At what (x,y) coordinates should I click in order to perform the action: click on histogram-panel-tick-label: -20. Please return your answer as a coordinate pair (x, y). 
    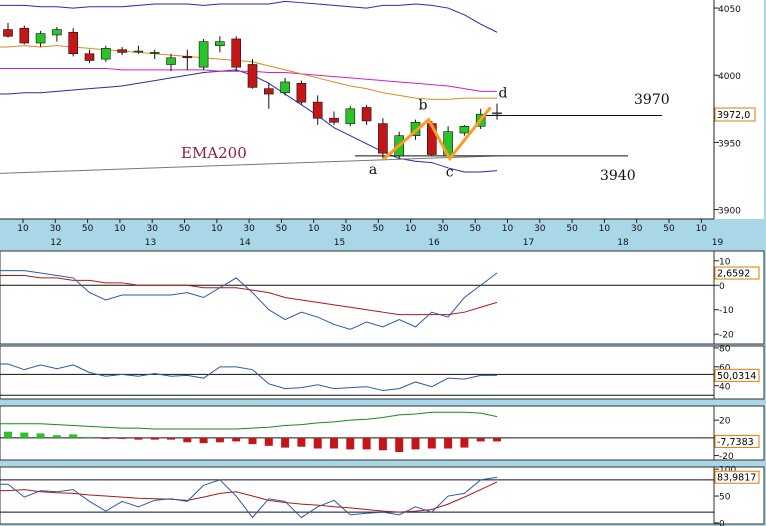
    Looking at the image, I should click on (726, 457).